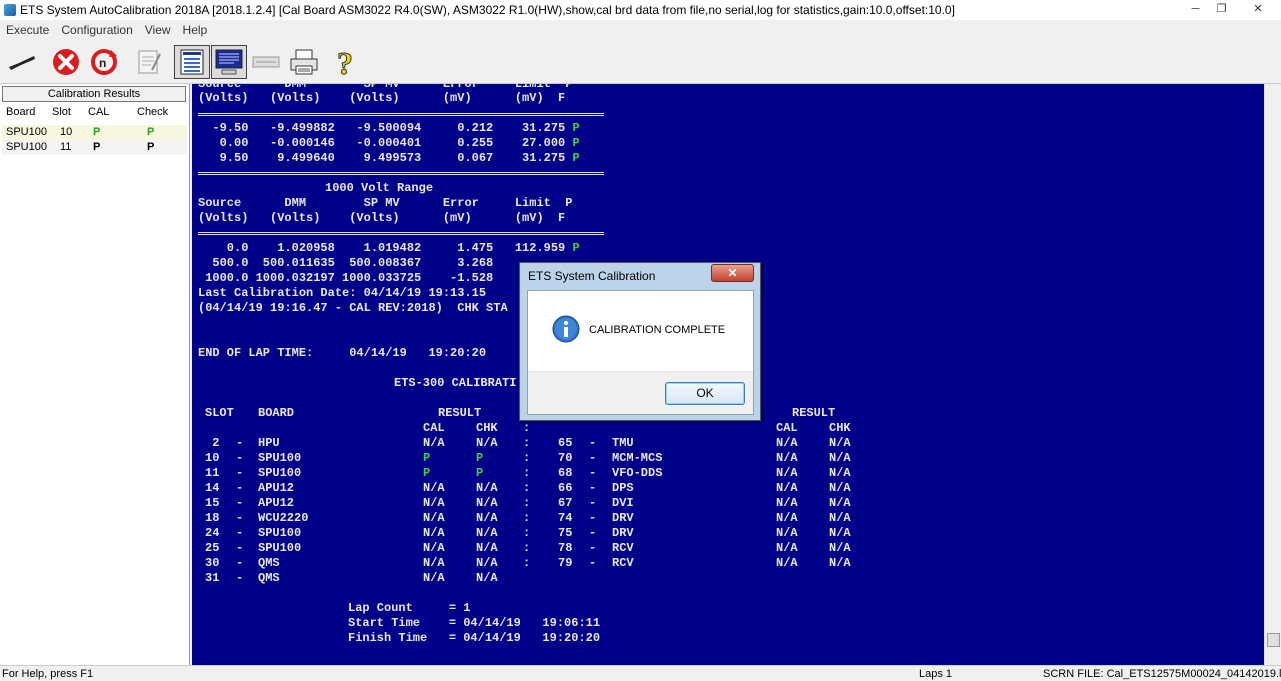  What do you see at coordinates (346, 278) in the screenshot?
I see `console-data-values: 1000.0 1000.032197 1000.033725 -1.528` at bounding box center [346, 278].